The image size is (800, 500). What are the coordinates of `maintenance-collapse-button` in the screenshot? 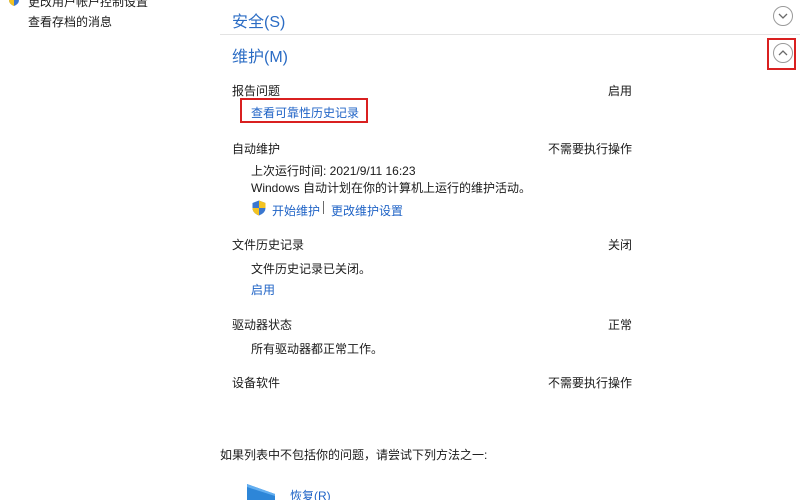 It's located at (783, 53).